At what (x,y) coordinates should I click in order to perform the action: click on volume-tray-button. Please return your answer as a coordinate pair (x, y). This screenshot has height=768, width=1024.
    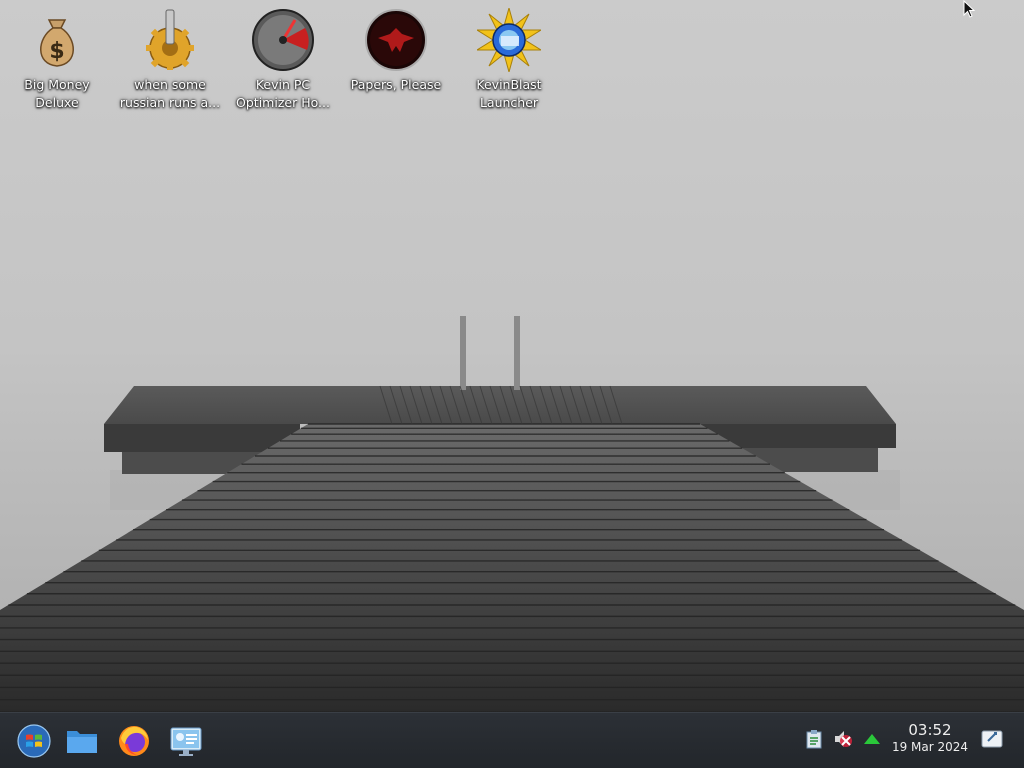
    Looking at the image, I should click on (843, 739).